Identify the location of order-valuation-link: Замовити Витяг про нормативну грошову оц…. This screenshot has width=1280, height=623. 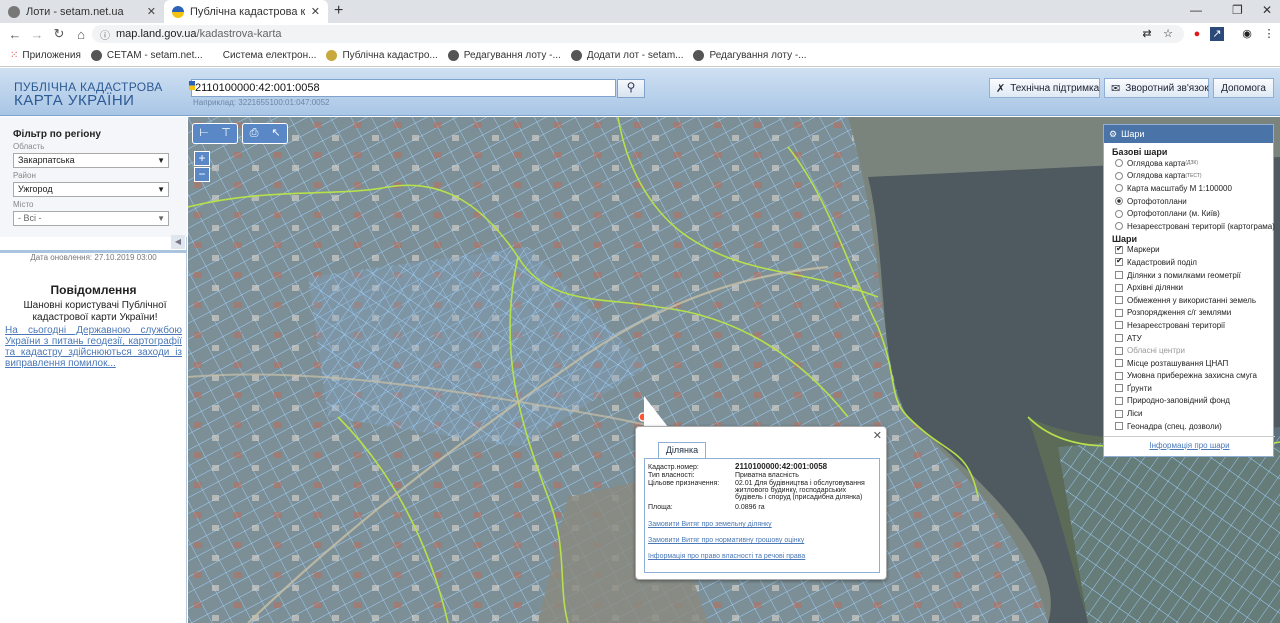
(726, 540).